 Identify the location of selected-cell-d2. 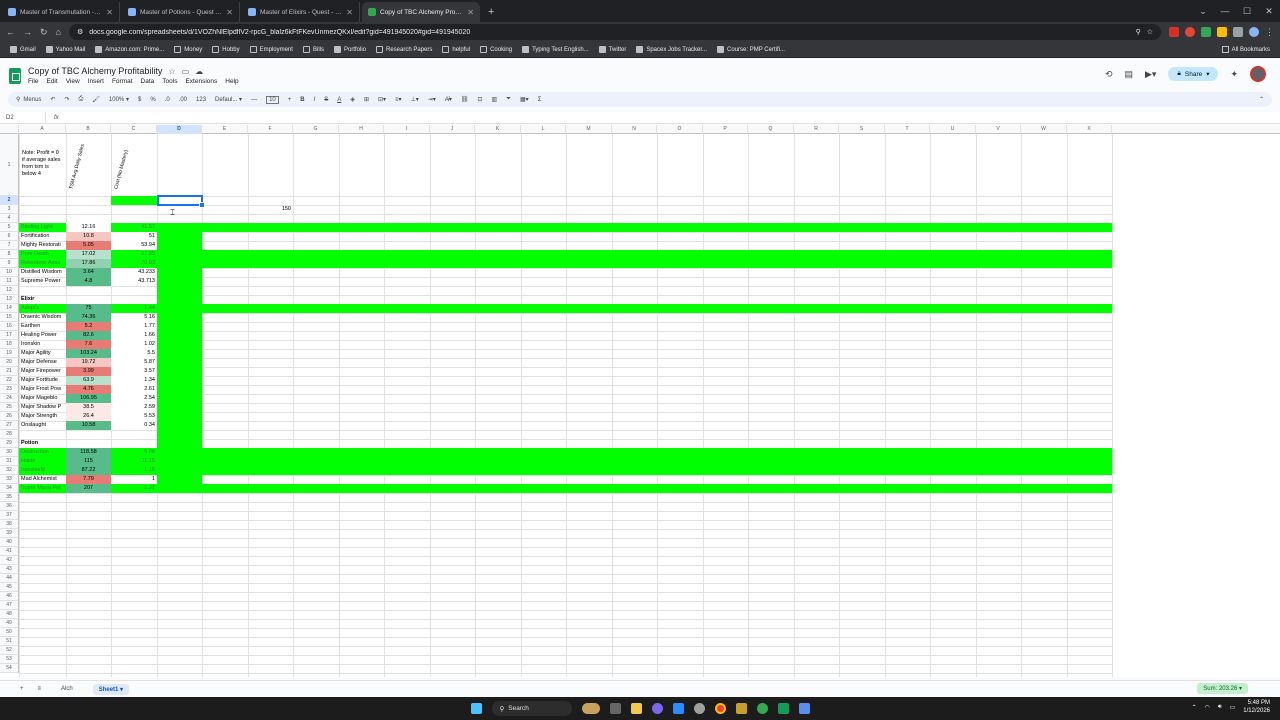
(181, 201).